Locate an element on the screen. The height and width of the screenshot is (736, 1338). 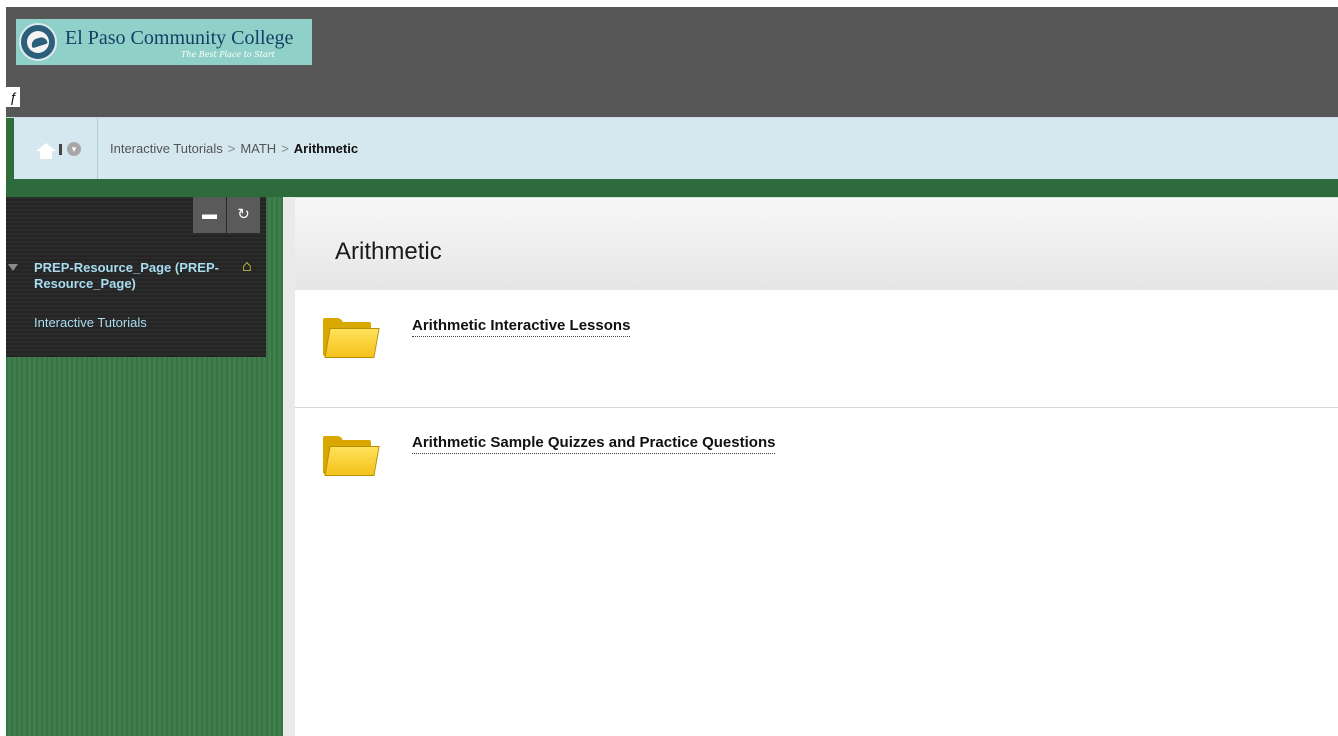
chevron-down-icon: ▾ is located at coordinates (74, 149).